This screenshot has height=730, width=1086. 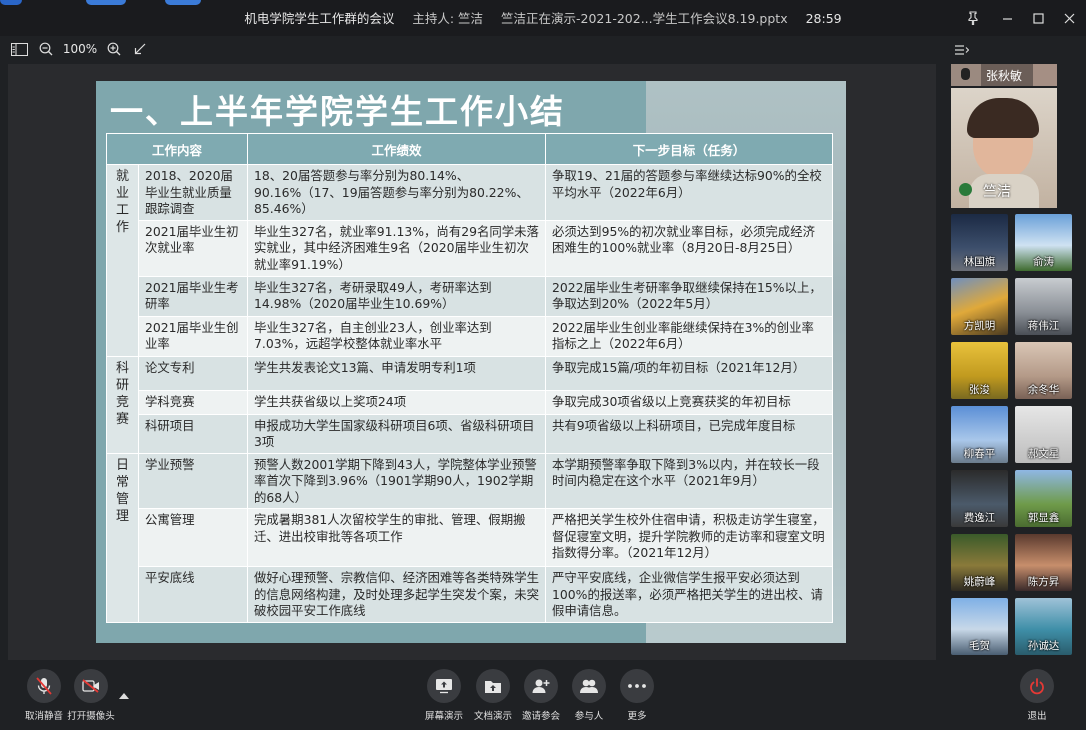 I want to click on elapsed-time: 28:59, so click(x=823, y=18).